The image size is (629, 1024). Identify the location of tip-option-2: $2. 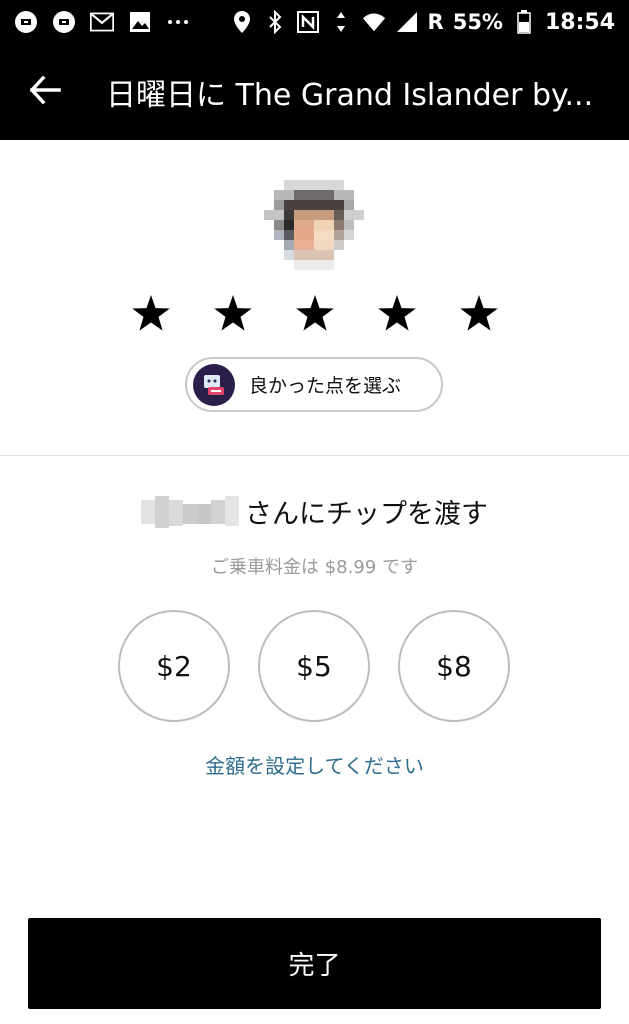
(174, 666).